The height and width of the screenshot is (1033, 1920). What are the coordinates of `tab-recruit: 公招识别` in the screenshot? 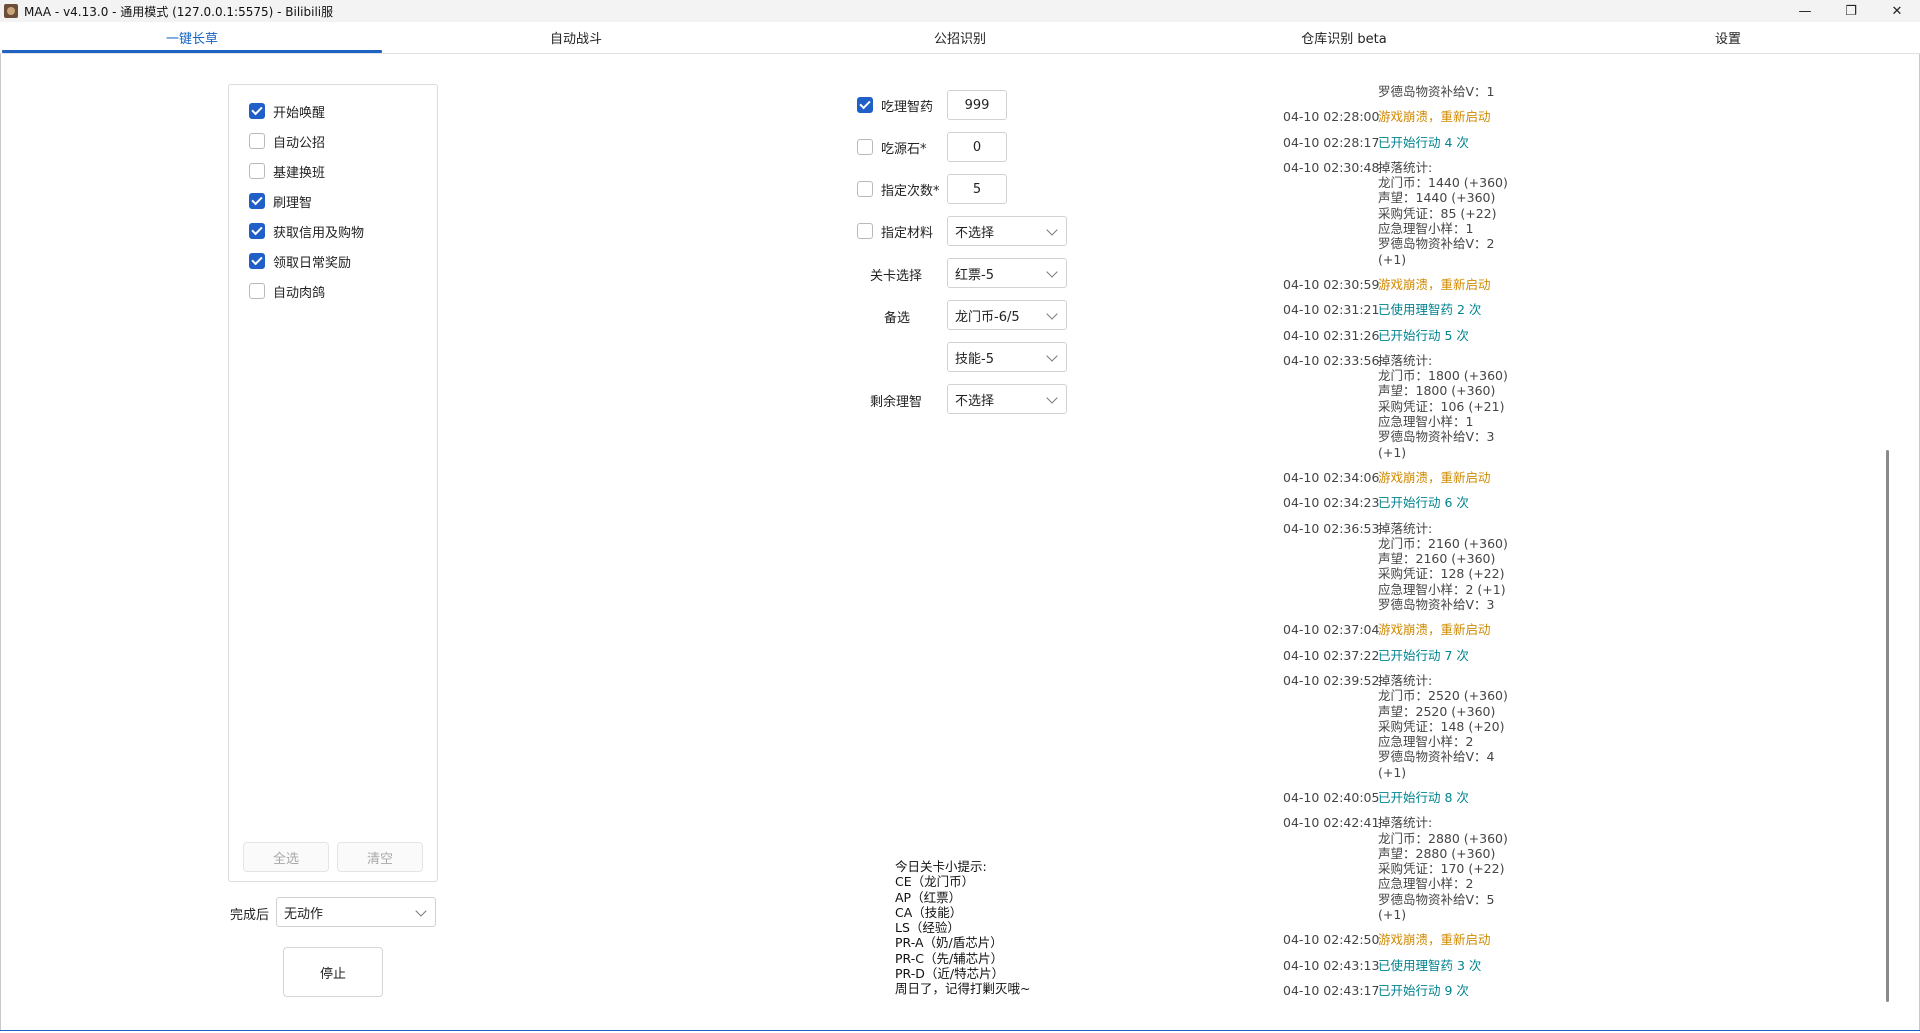 It's located at (960, 37).